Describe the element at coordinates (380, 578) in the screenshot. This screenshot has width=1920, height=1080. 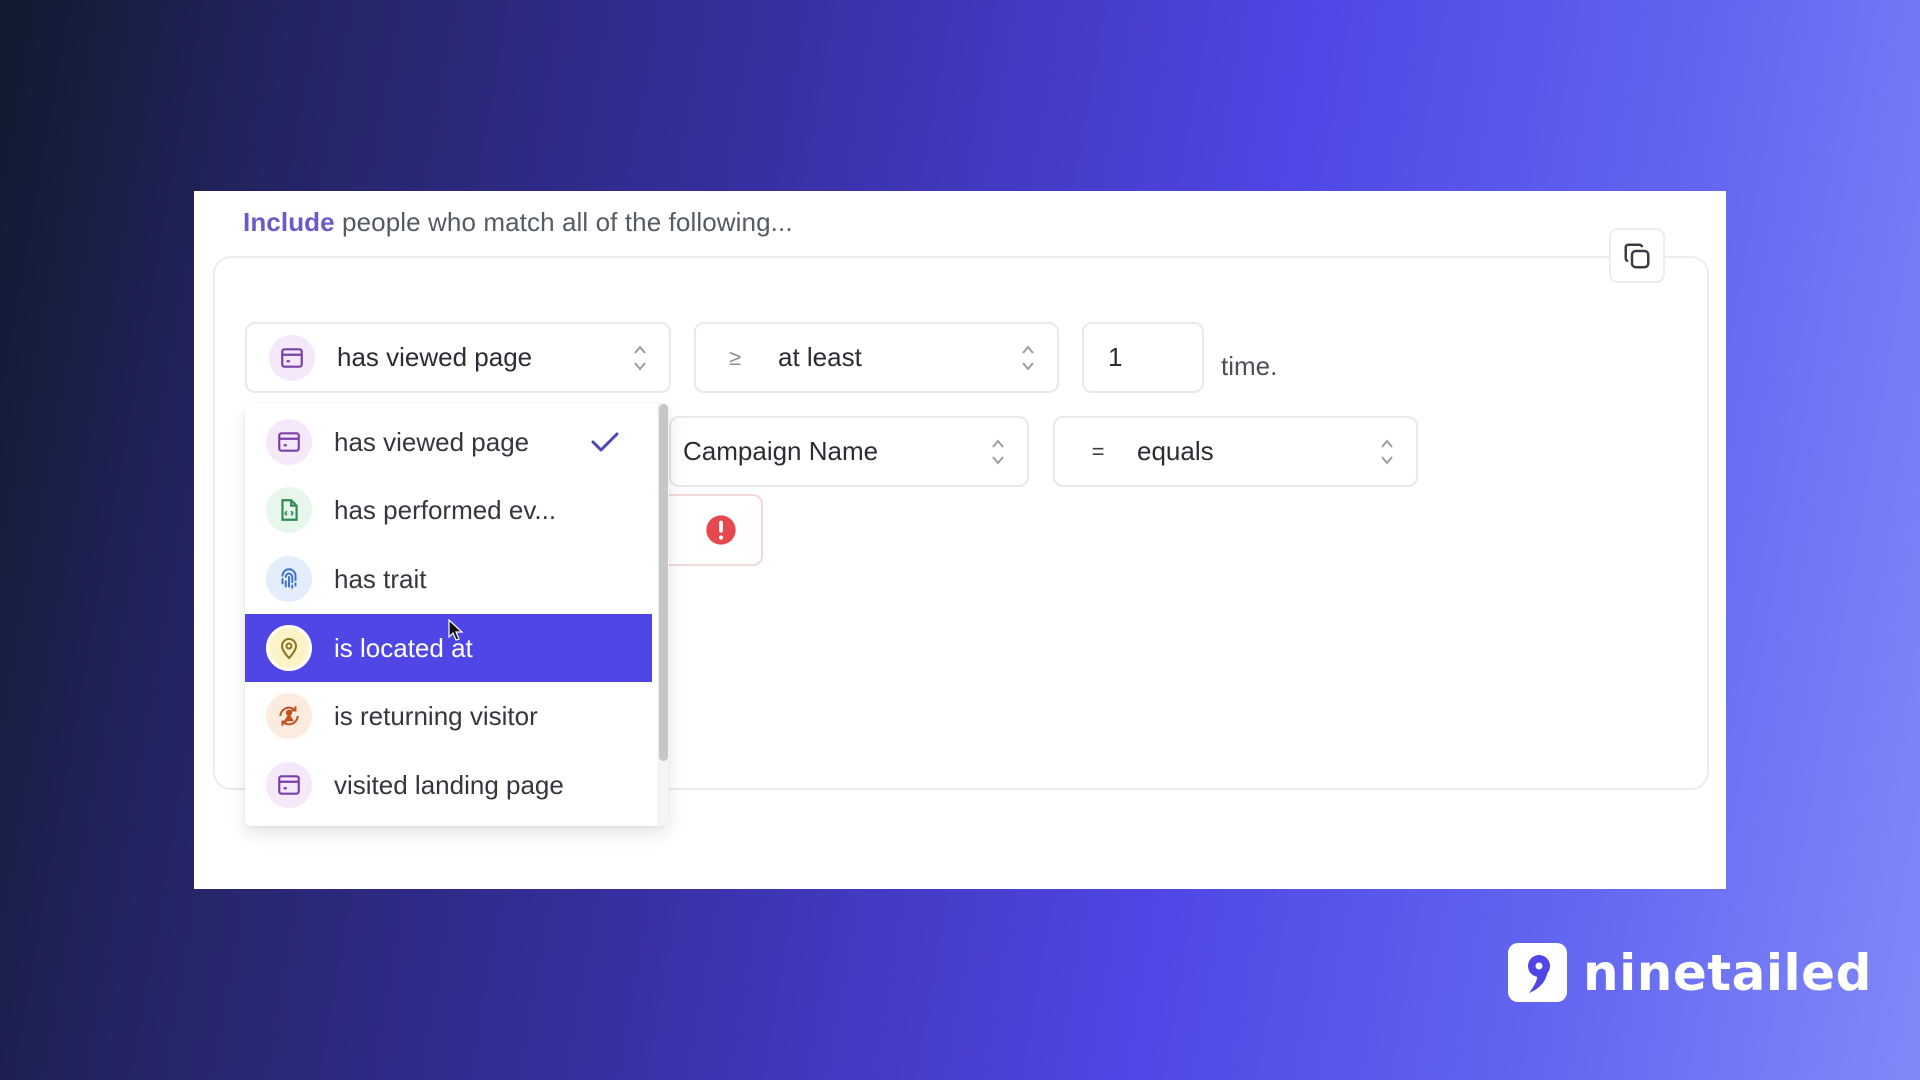
I see `dropdown-item-label: has trait` at that location.